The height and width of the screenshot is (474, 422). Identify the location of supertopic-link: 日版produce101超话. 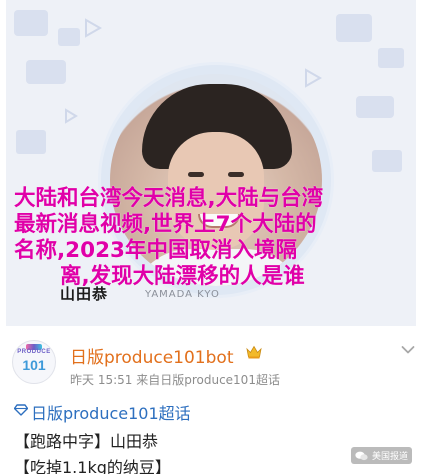
(111, 412).